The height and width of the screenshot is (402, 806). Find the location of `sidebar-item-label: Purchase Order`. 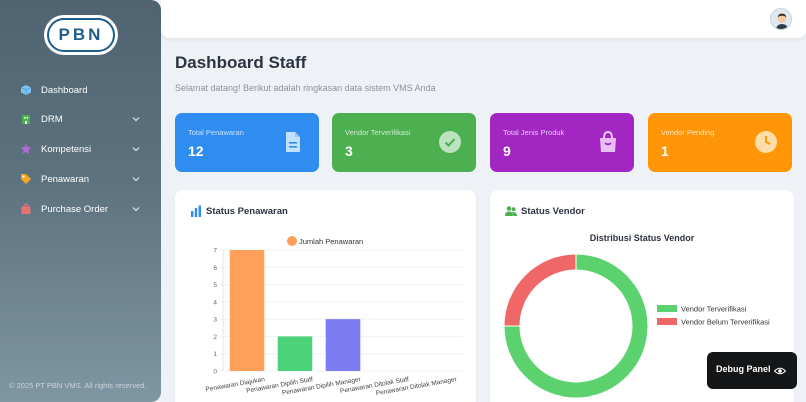

sidebar-item-label: Purchase Order is located at coordinates (75, 209).